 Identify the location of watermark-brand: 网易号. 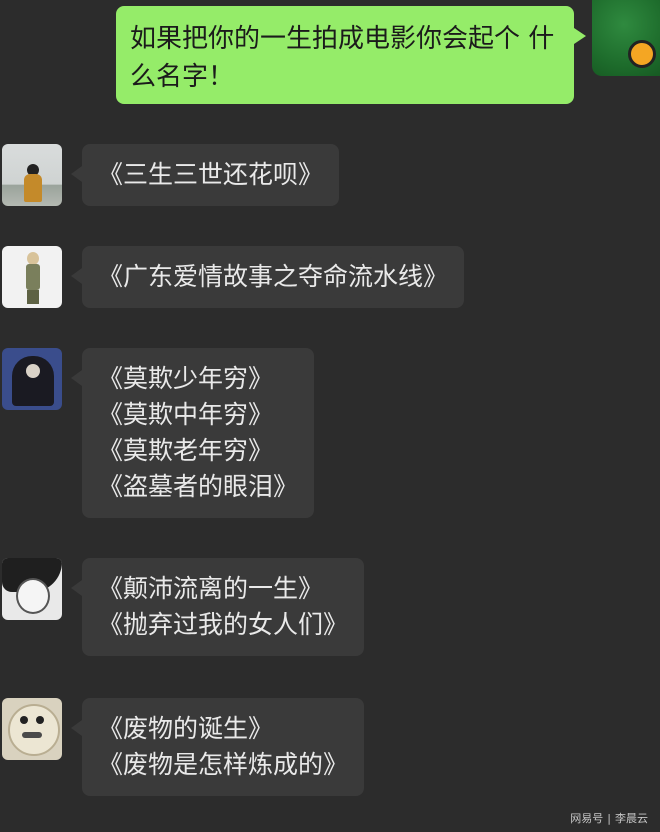
(587, 818).